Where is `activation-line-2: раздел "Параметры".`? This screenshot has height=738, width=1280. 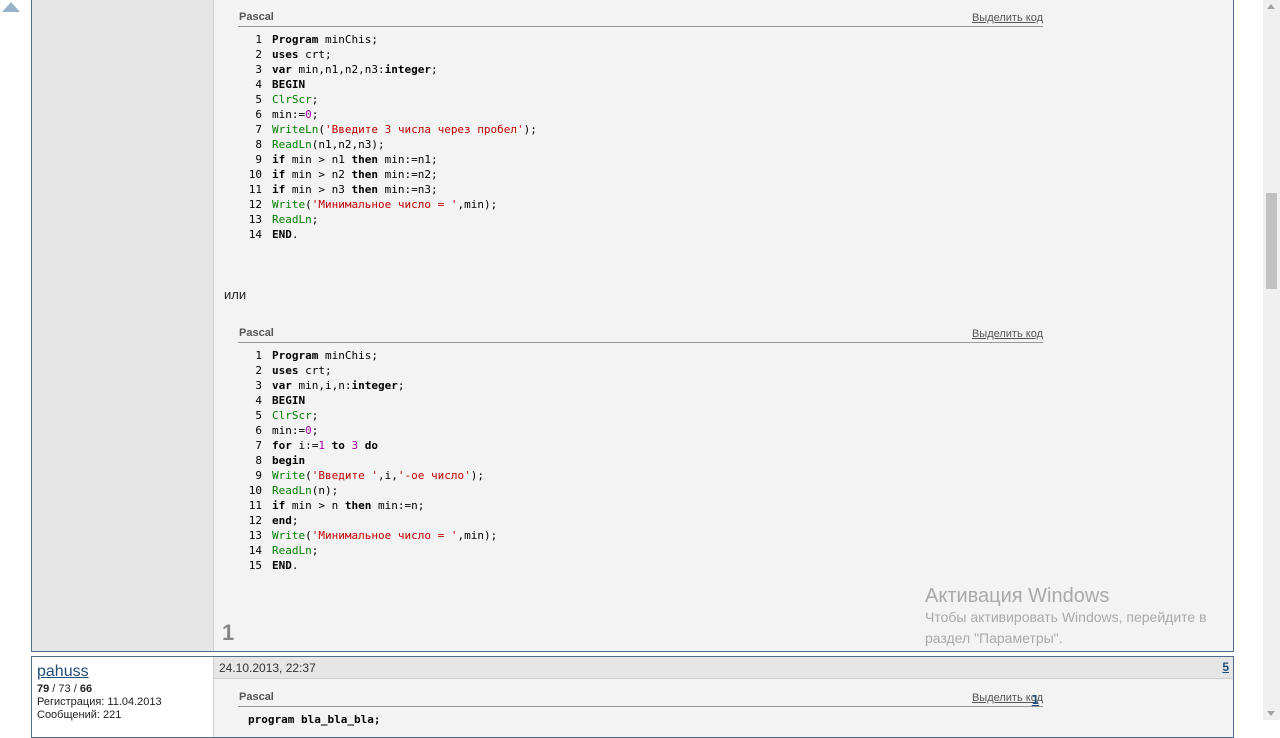 activation-line-2: раздел "Параметры". is located at coordinates (994, 638).